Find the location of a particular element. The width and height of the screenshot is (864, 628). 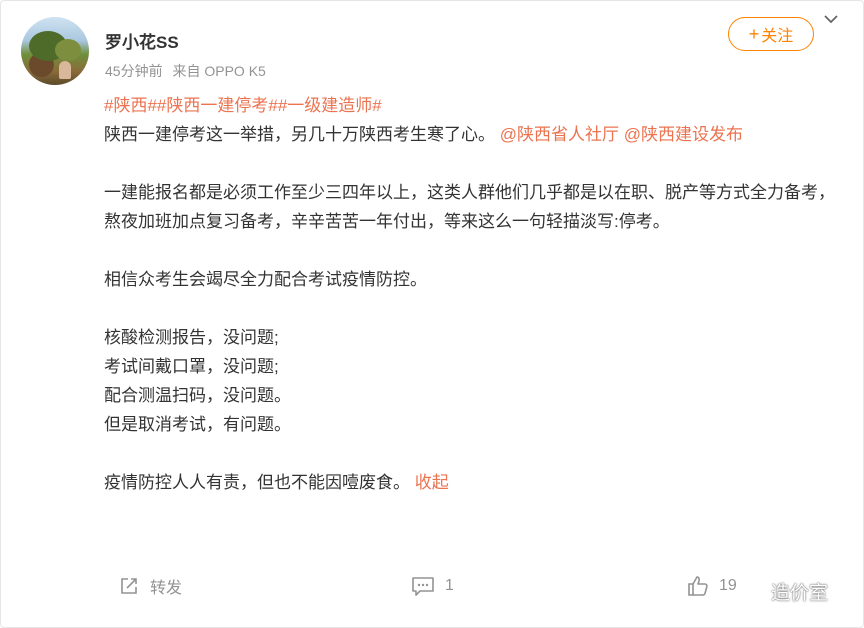

comment-button: 1 is located at coordinates (432, 586).